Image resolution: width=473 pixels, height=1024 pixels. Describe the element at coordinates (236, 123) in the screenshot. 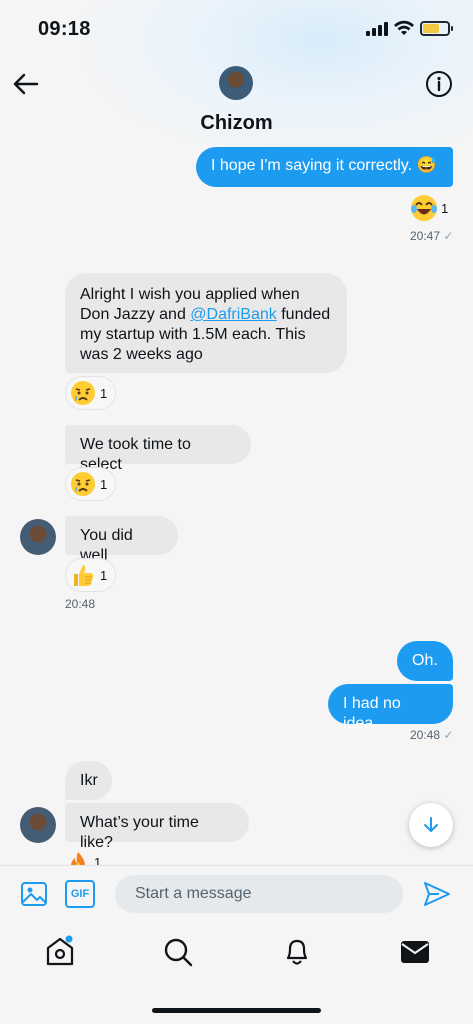

I see `contact-name: Chizom` at that location.